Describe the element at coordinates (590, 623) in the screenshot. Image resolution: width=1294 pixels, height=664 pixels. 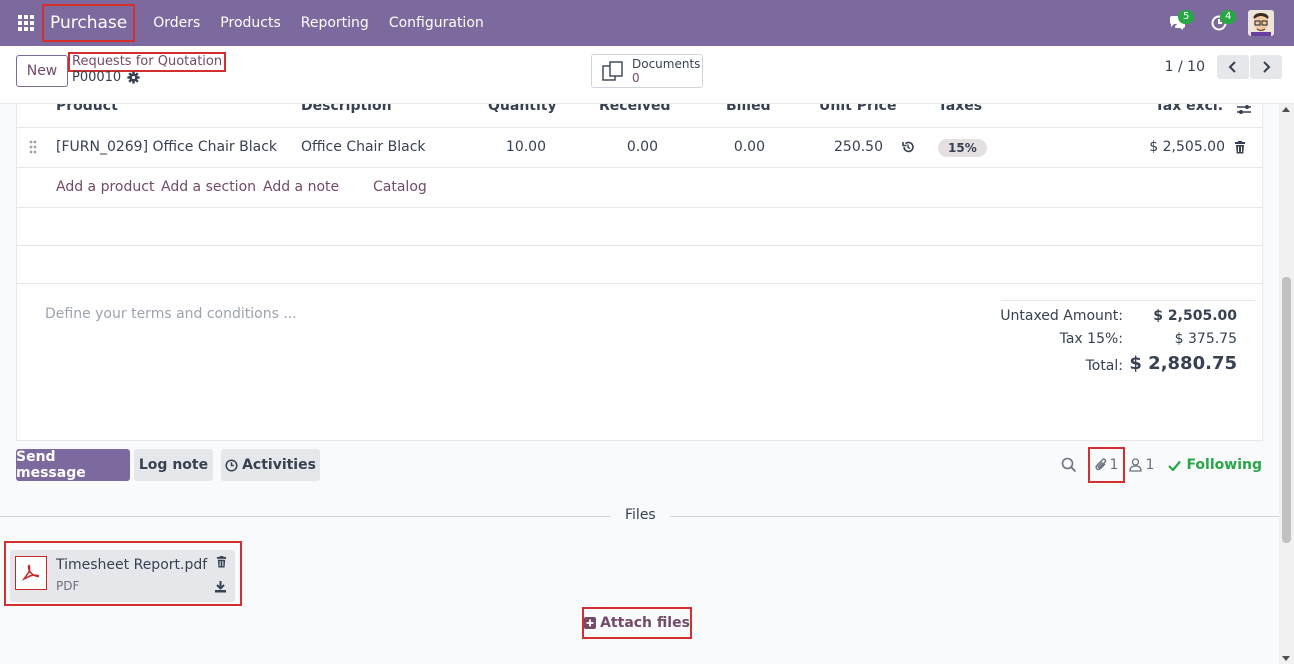
I see `plus-square-icon` at that location.